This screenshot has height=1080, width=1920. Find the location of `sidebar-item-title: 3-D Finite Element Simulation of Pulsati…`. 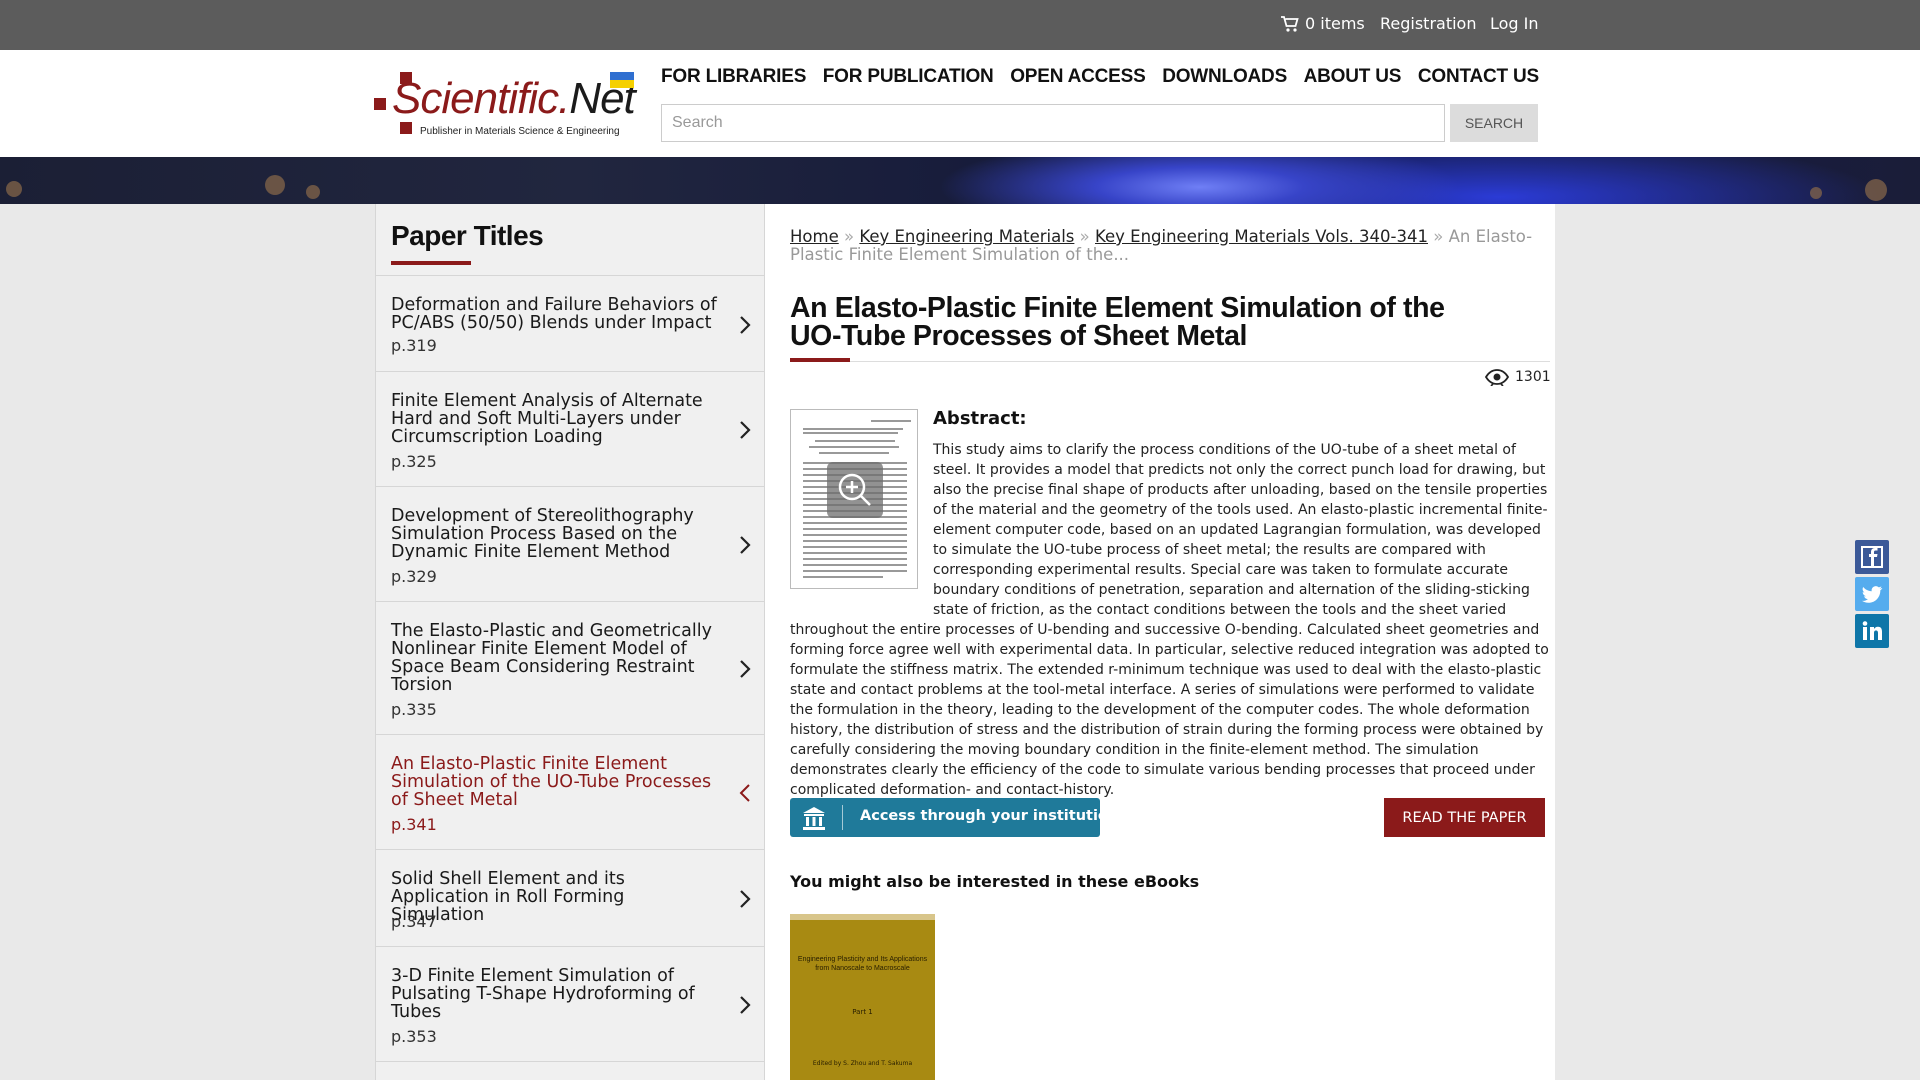

sidebar-item-title: 3-D Finite Element Simulation of Pulsati… is located at coordinates (543, 994).